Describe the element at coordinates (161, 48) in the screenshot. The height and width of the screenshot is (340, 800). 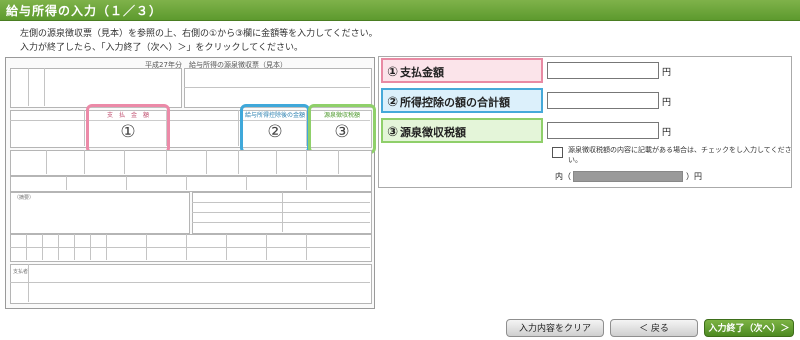
I see `instruction-line-2: 入力が終了したら、「入力終了（次へ）＞」をクリックしてください。` at that location.